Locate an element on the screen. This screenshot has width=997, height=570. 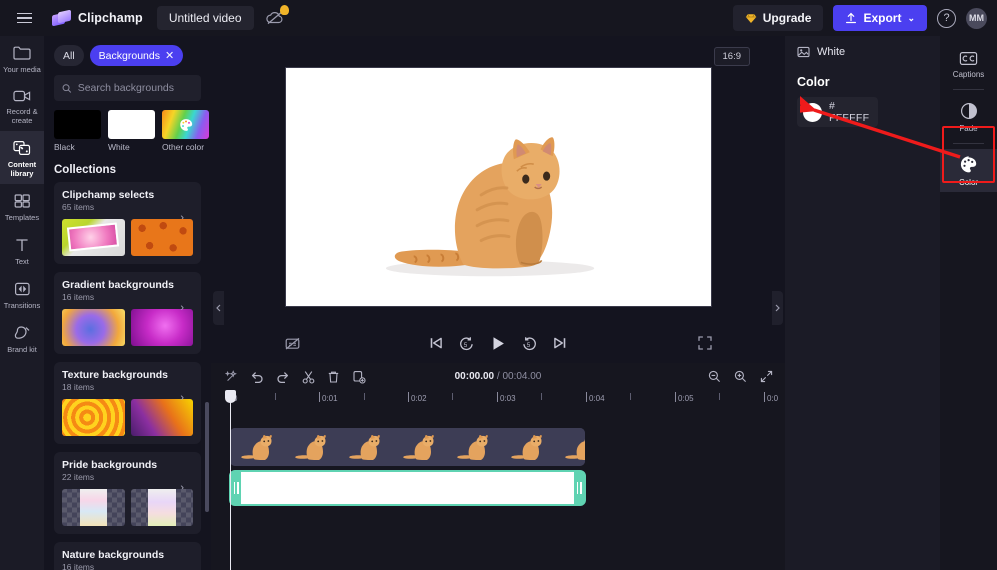
magic-wand-icon is located at coordinates (231, 376).